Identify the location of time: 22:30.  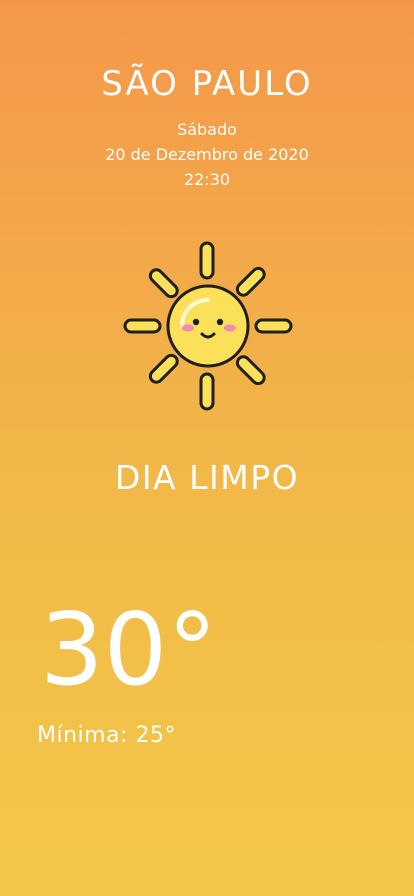
(207, 179).